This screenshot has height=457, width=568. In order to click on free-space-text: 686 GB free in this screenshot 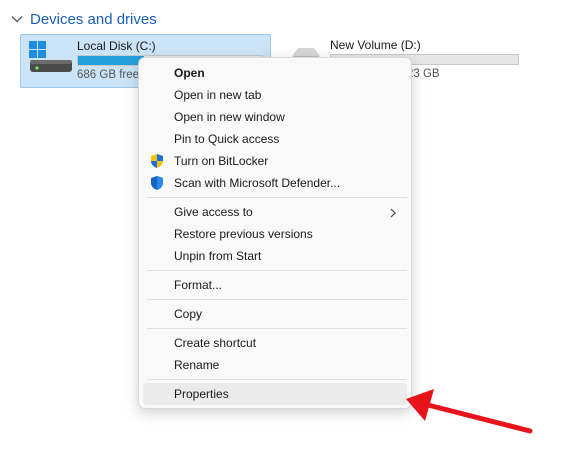, I will do `click(108, 75)`.